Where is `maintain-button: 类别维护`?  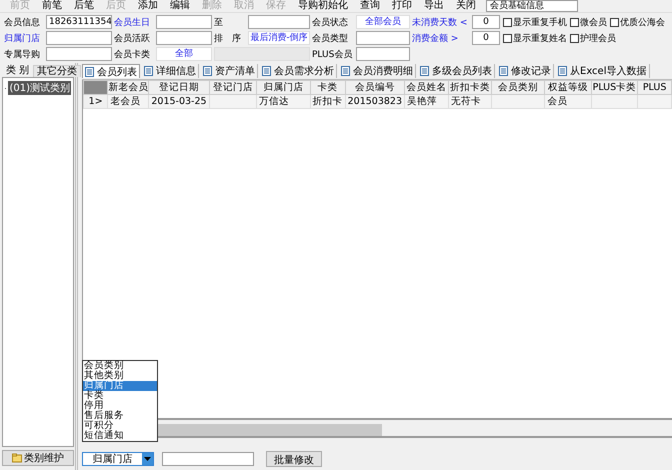
maintain-button: 类别维护 is located at coordinates (38, 458).